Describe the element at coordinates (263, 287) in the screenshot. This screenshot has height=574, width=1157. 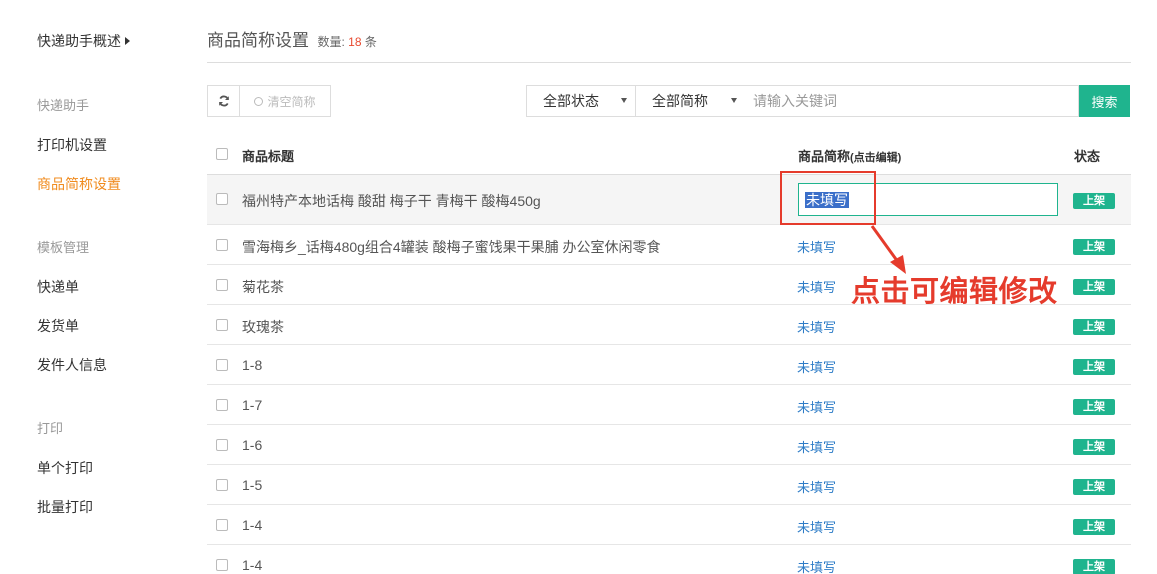
I see `product-title: 菊花茶` at that location.